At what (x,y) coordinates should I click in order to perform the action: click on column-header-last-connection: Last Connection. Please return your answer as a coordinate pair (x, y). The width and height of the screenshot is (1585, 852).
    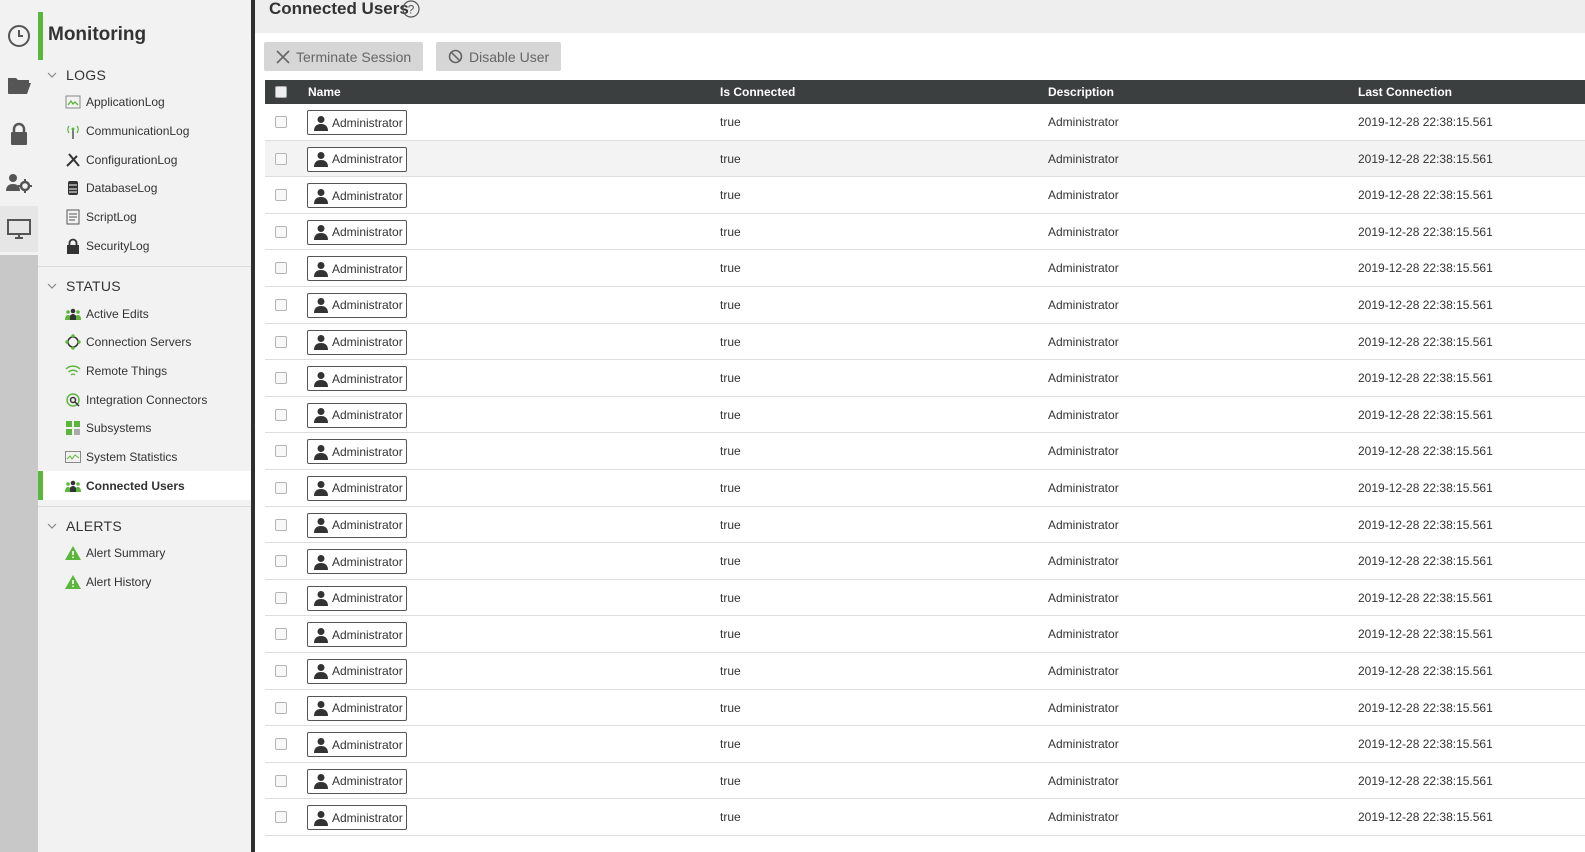
    Looking at the image, I should click on (1405, 92).